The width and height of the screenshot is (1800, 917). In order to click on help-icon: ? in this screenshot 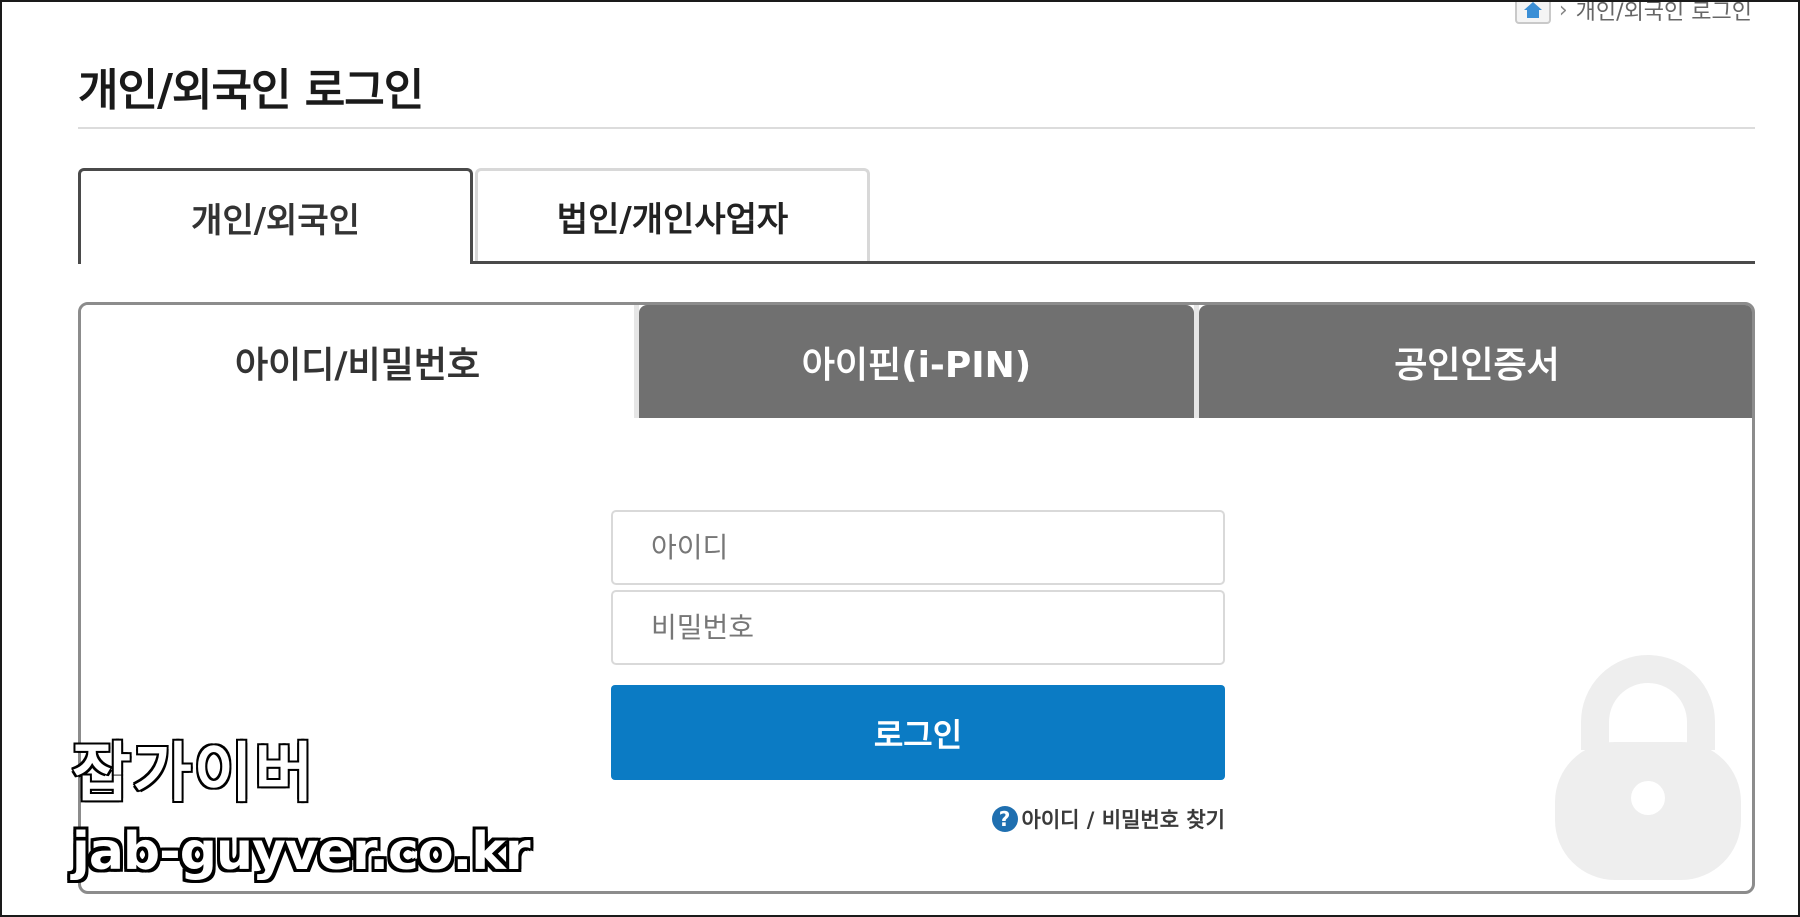, I will do `click(1004, 819)`.